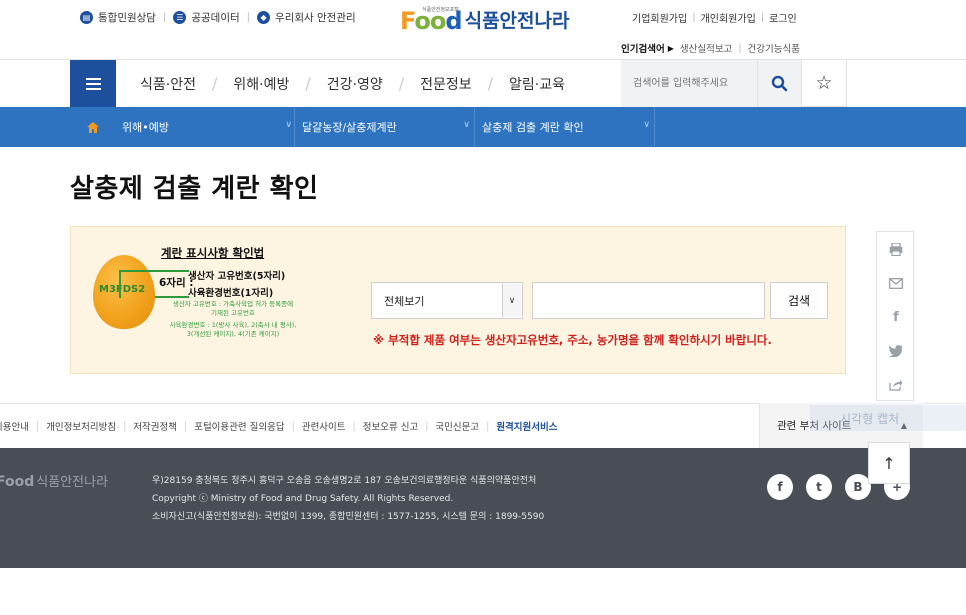  I want to click on play-icon: ▶, so click(670, 48).